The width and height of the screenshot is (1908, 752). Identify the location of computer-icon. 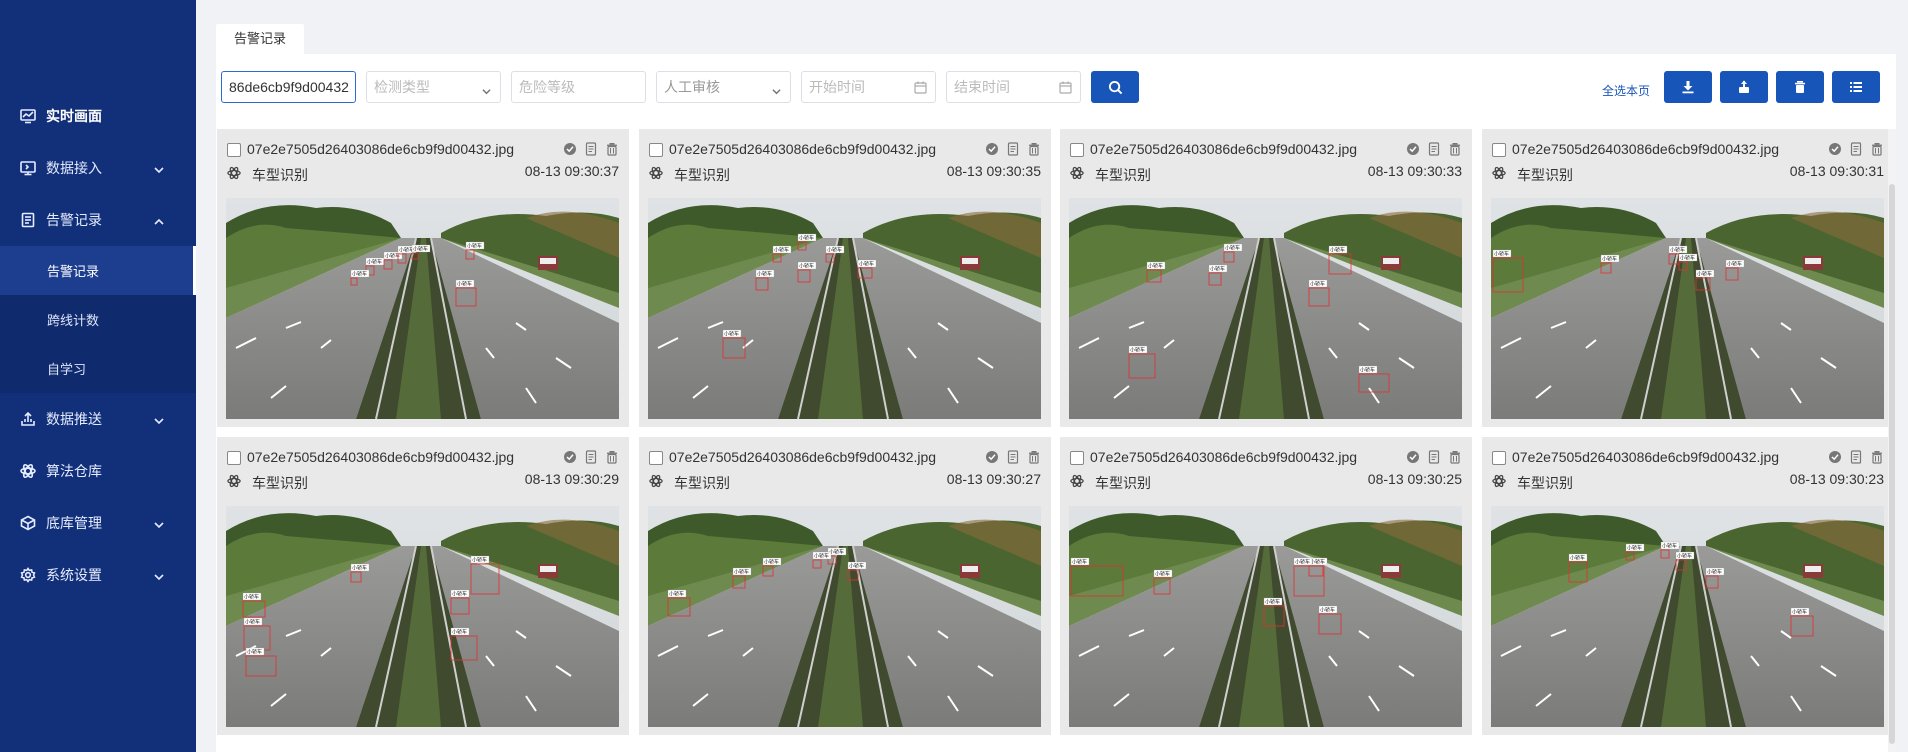
(28, 168).